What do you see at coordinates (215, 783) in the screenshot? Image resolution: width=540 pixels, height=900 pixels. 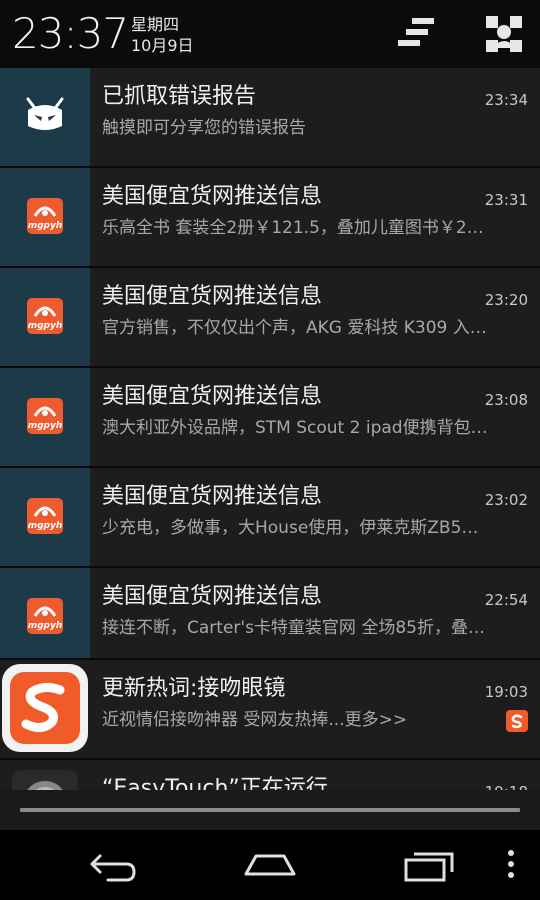 I see `notification-title: “EasyTouch”正在运行` at bounding box center [215, 783].